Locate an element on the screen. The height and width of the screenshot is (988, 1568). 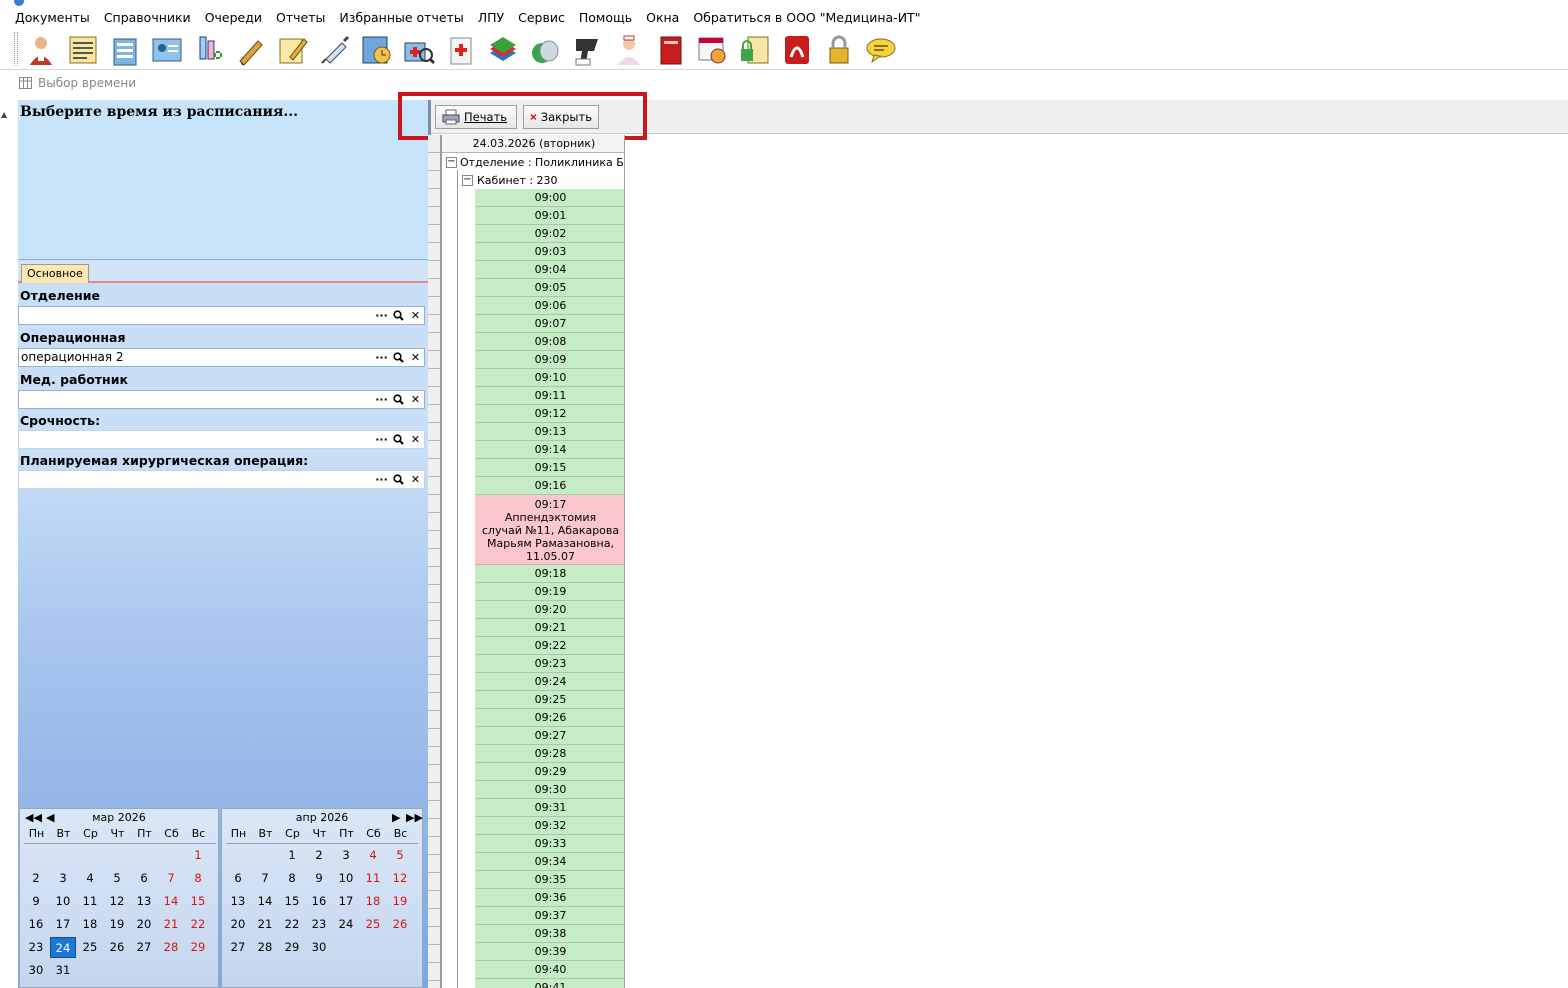
time-slot: 09:26 is located at coordinates (549, 718).